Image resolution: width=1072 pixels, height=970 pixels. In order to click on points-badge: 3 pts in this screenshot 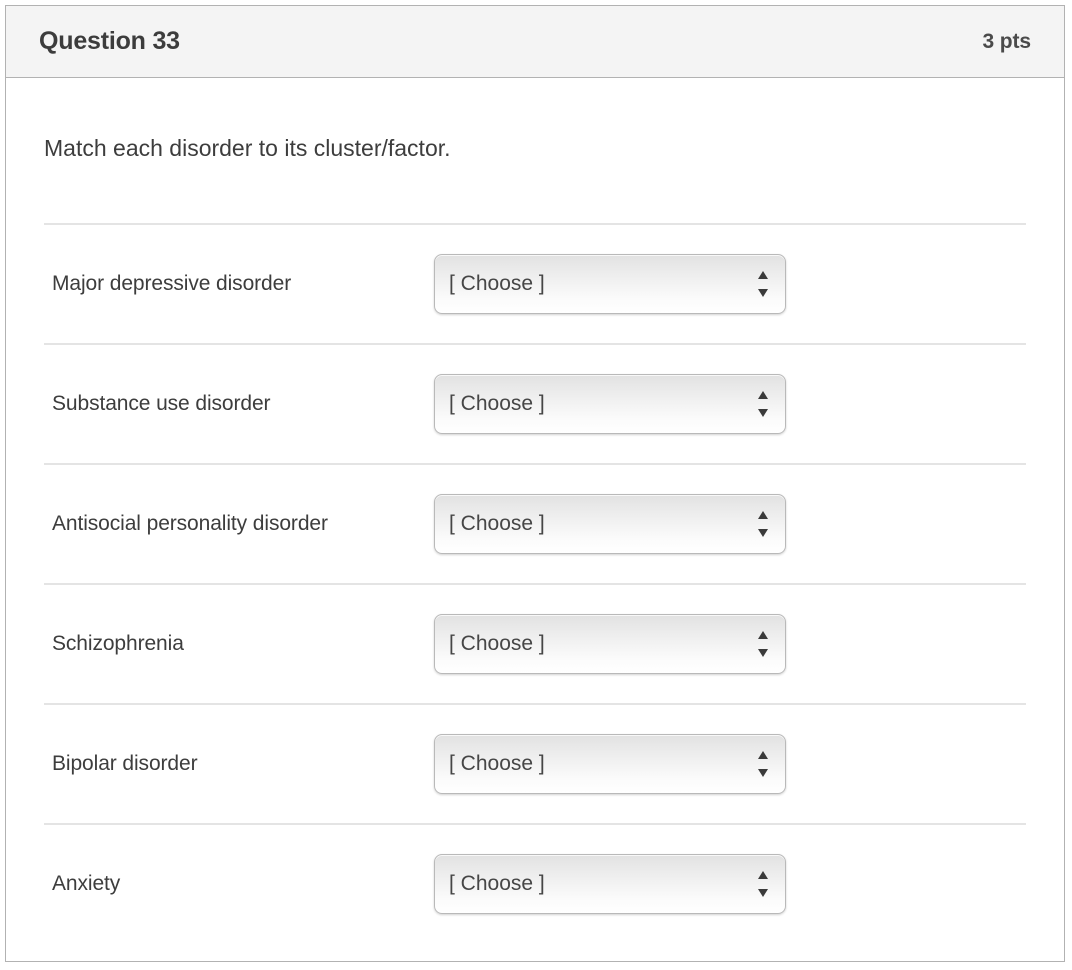, I will do `click(1006, 41)`.